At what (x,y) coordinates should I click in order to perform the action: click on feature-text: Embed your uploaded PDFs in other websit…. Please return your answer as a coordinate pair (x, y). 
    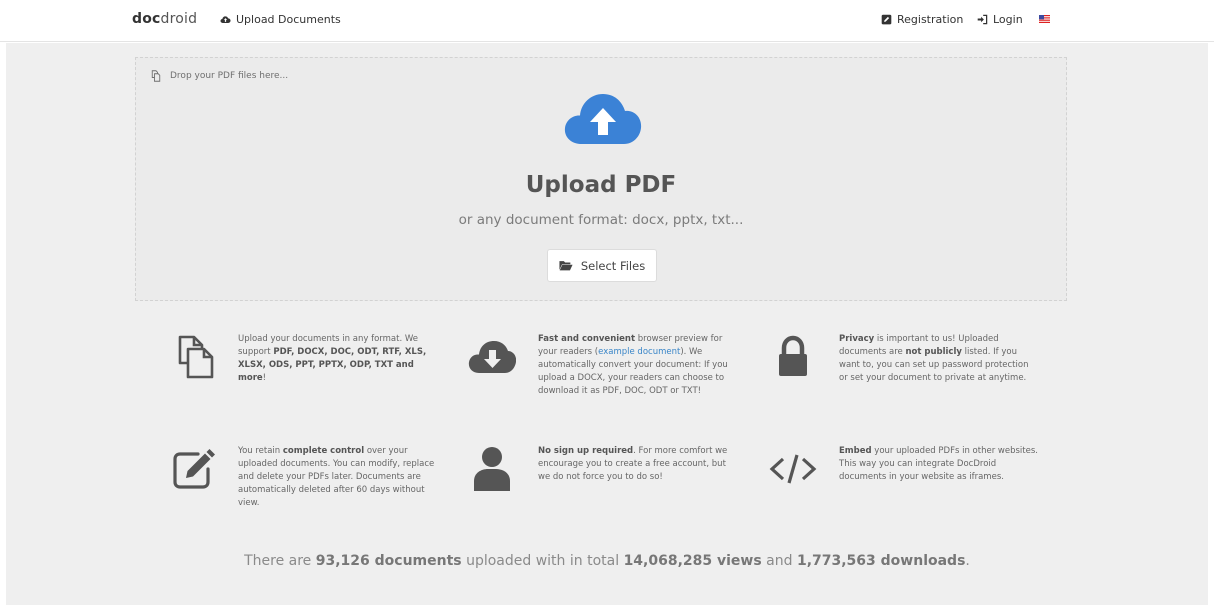
    Looking at the image, I should click on (939, 464).